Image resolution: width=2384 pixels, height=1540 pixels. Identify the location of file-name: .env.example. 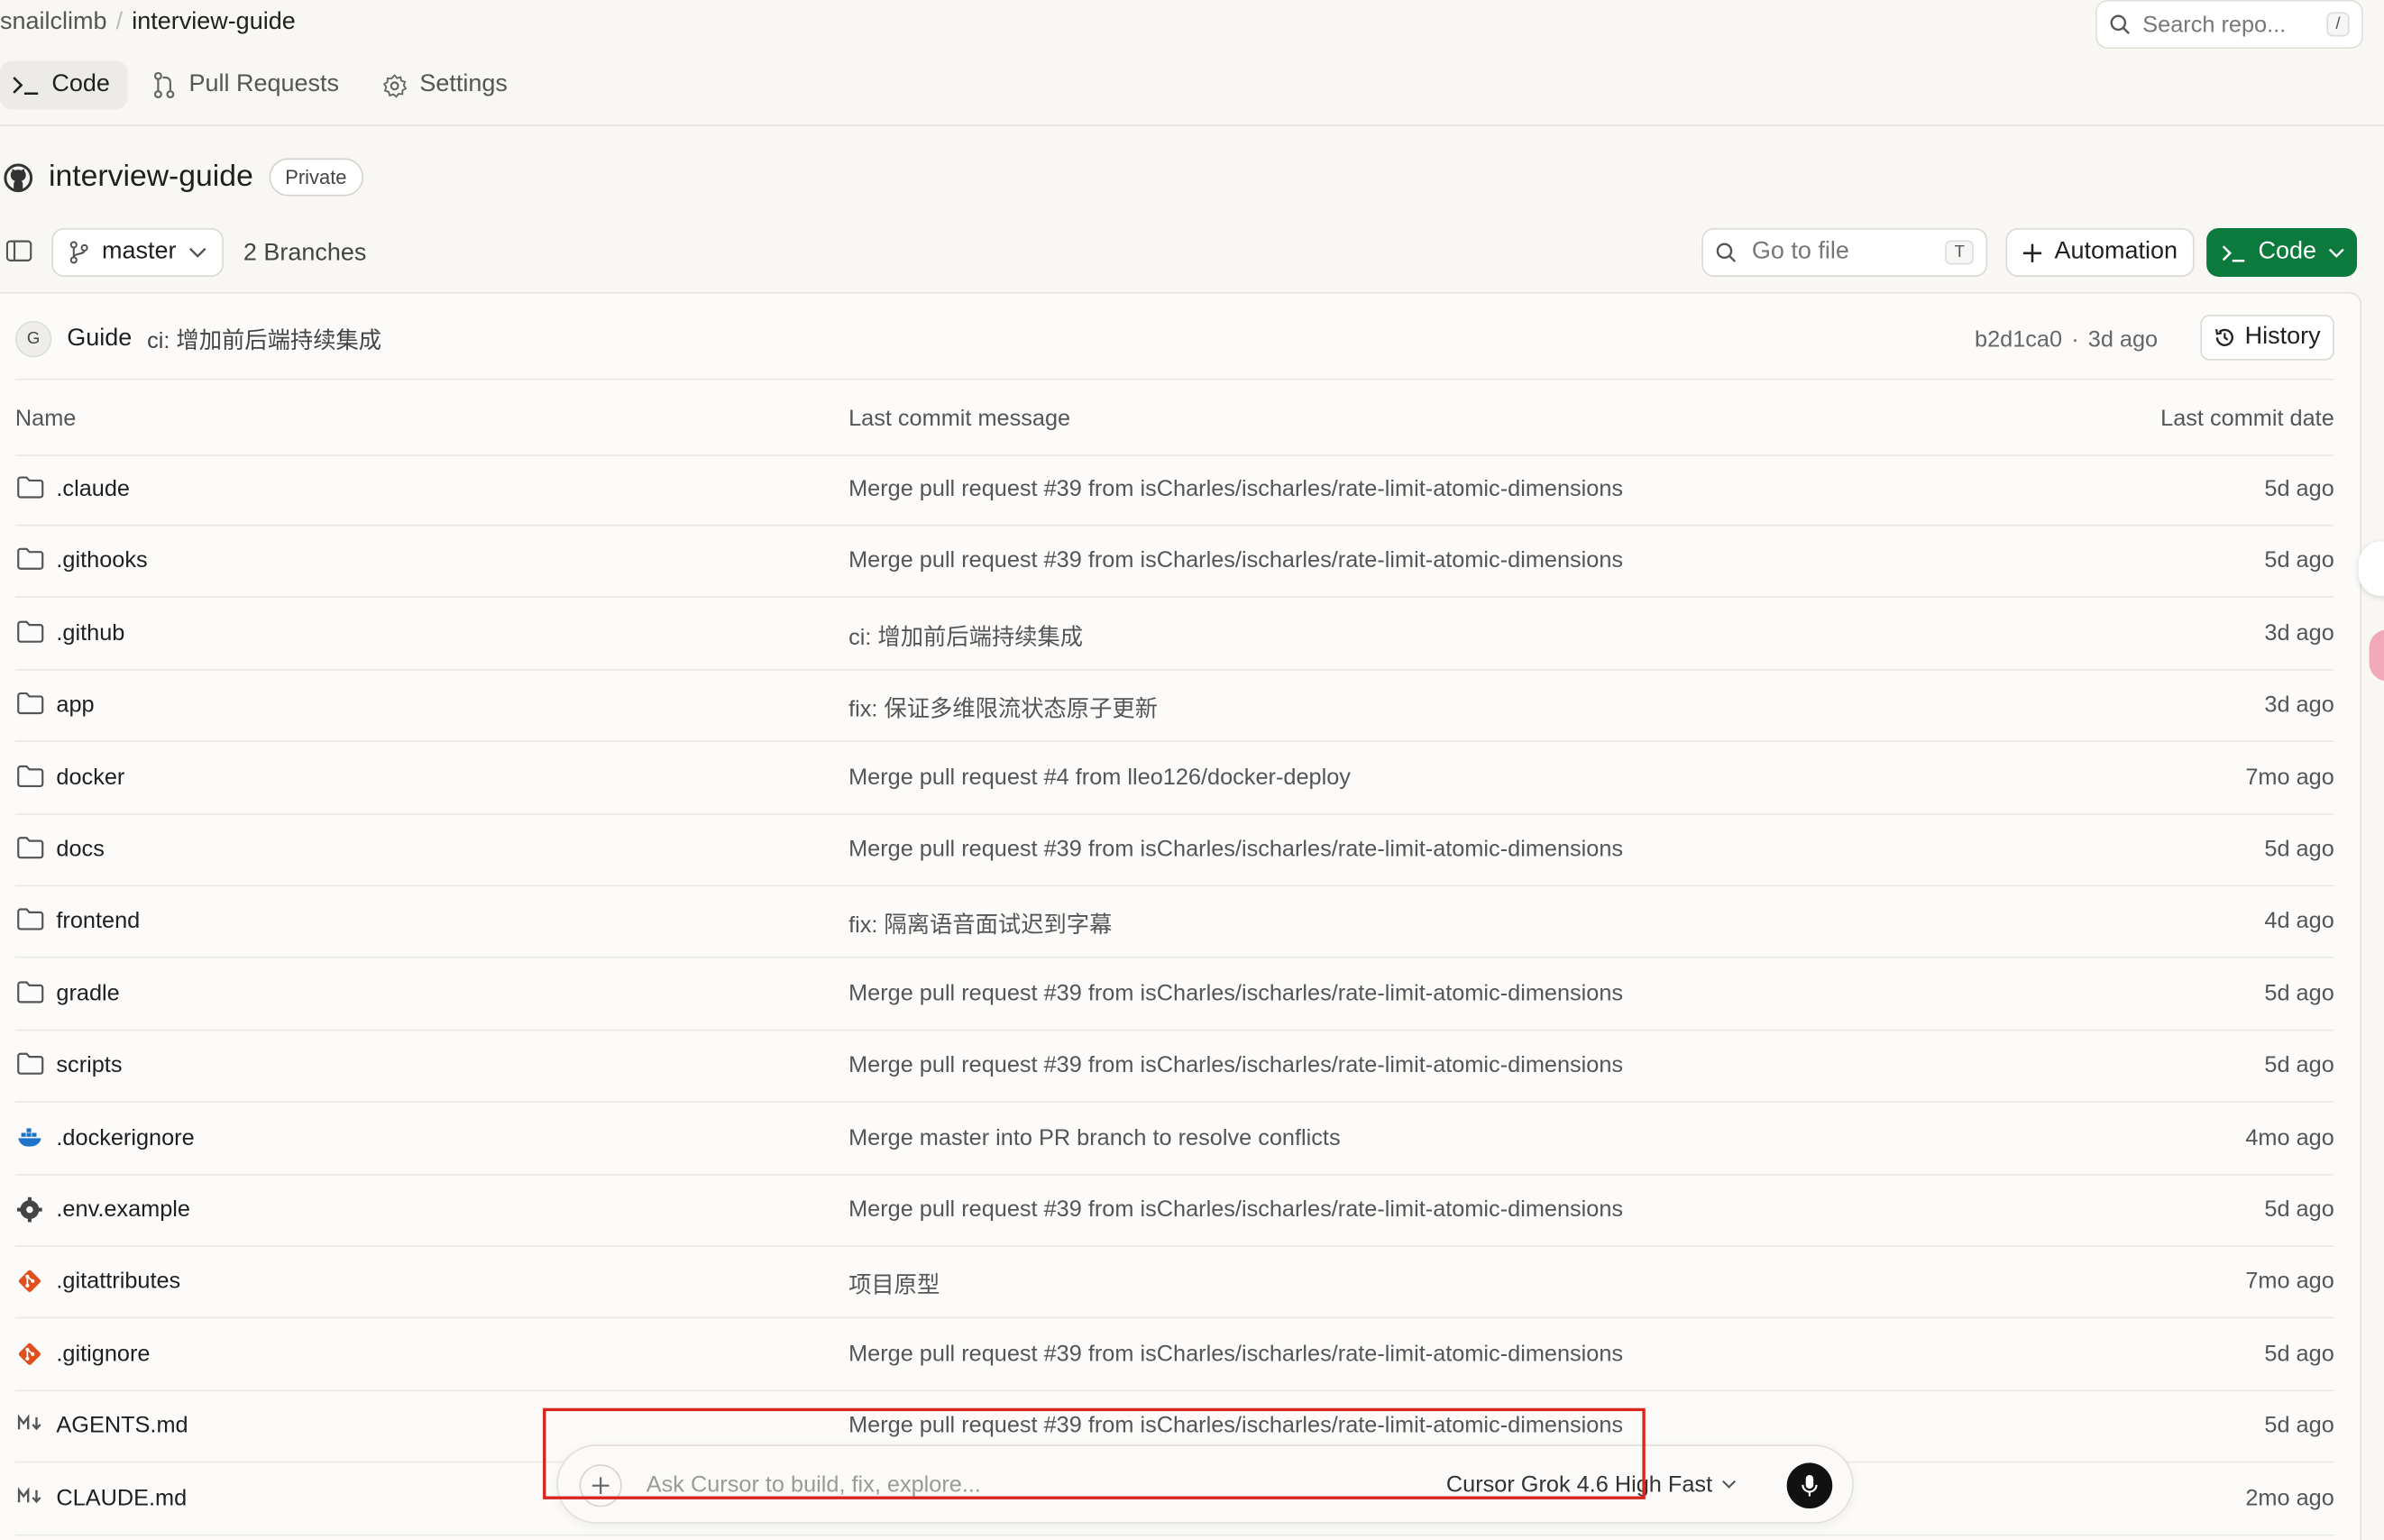
(123, 1209).